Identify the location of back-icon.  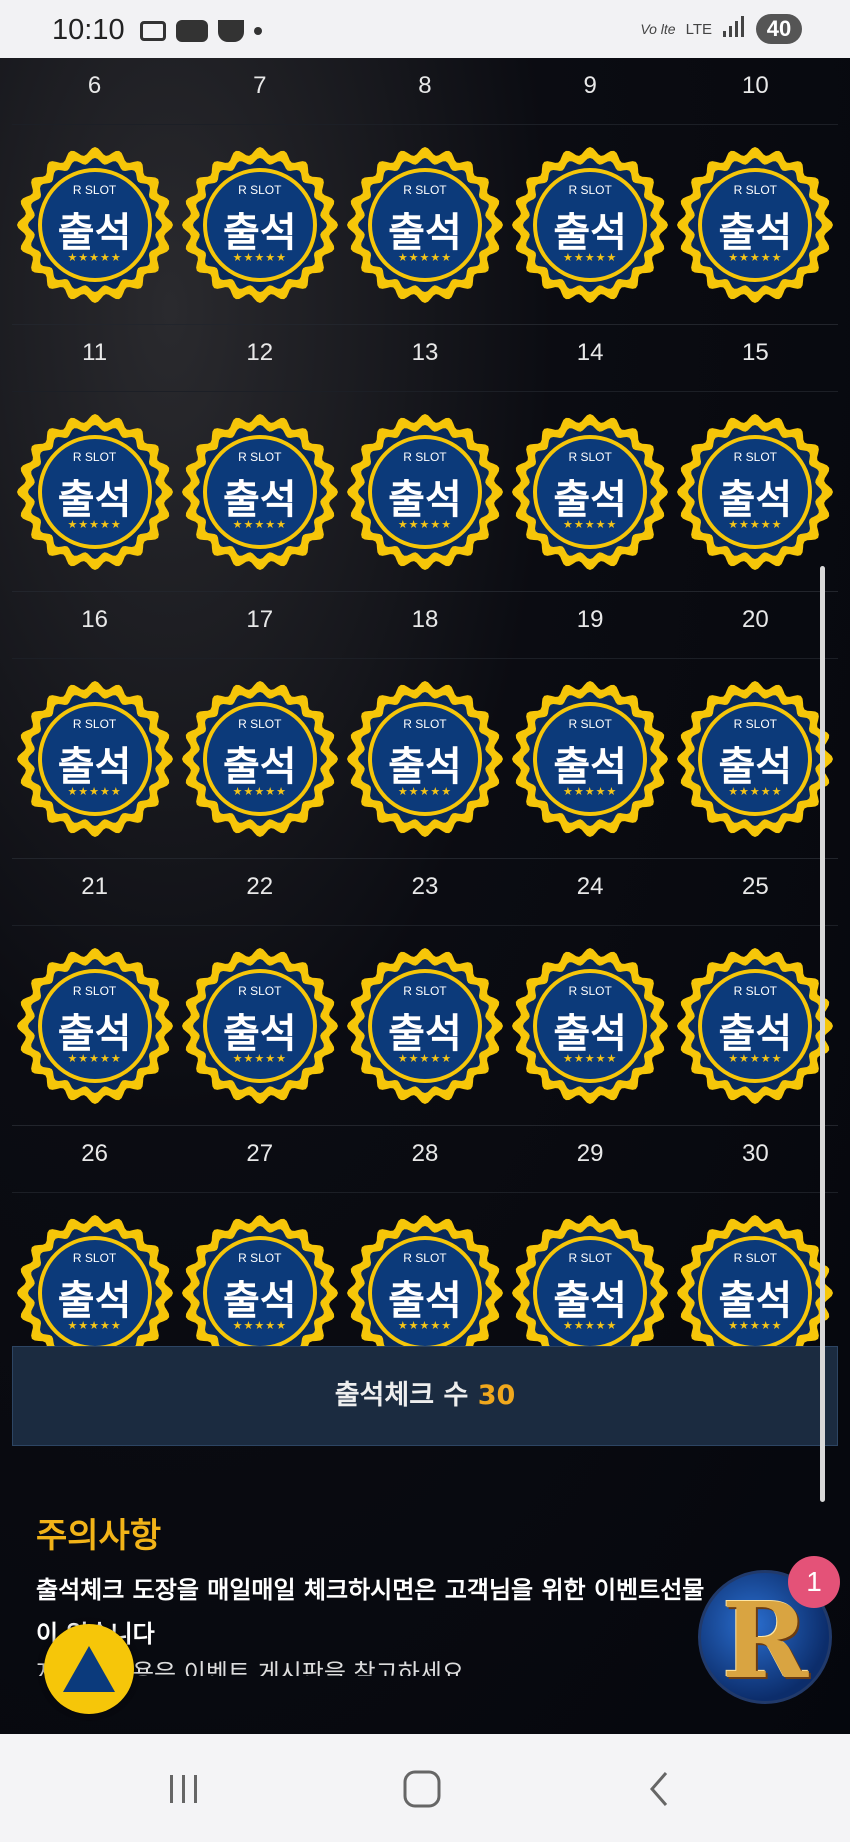
(659, 1789).